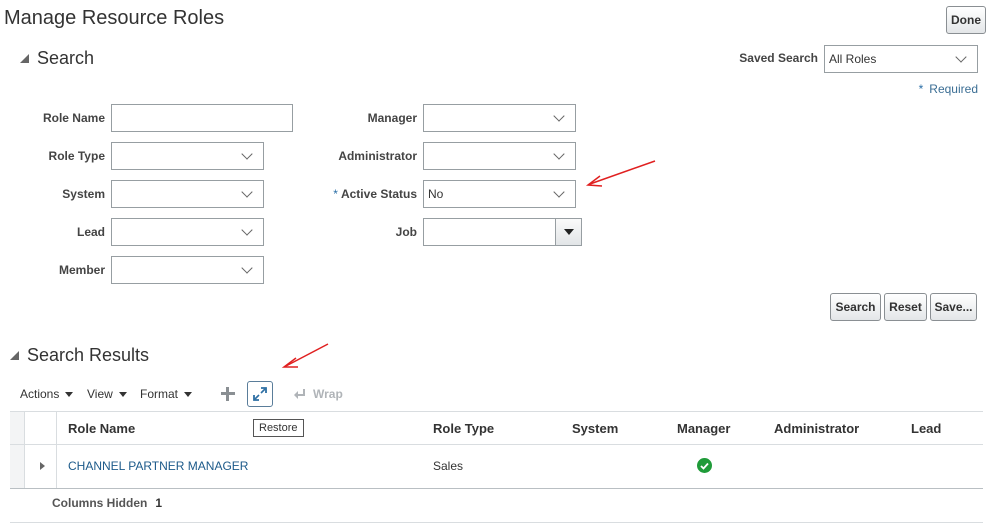  Describe the element at coordinates (778, 58) in the screenshot. I see `saved-search-label: Saved Search` at that location.